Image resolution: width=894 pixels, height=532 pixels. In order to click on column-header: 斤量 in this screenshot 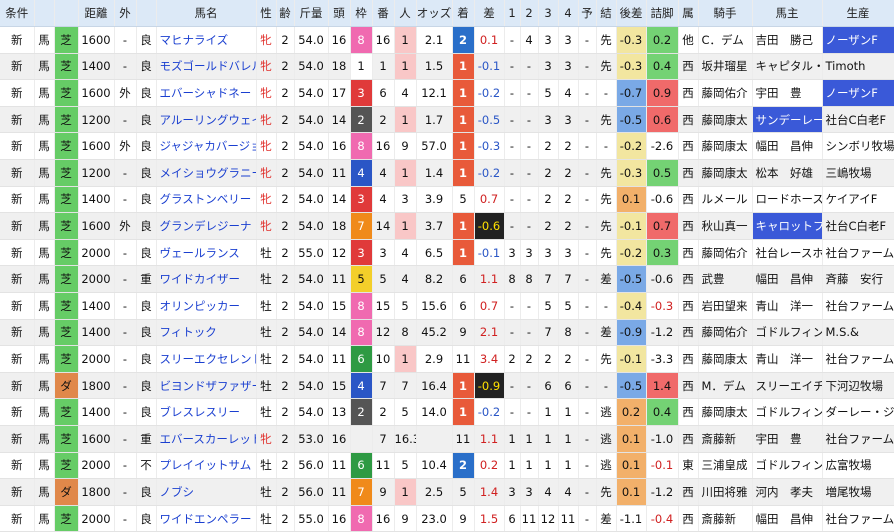, I will do `click(311, 14)`.